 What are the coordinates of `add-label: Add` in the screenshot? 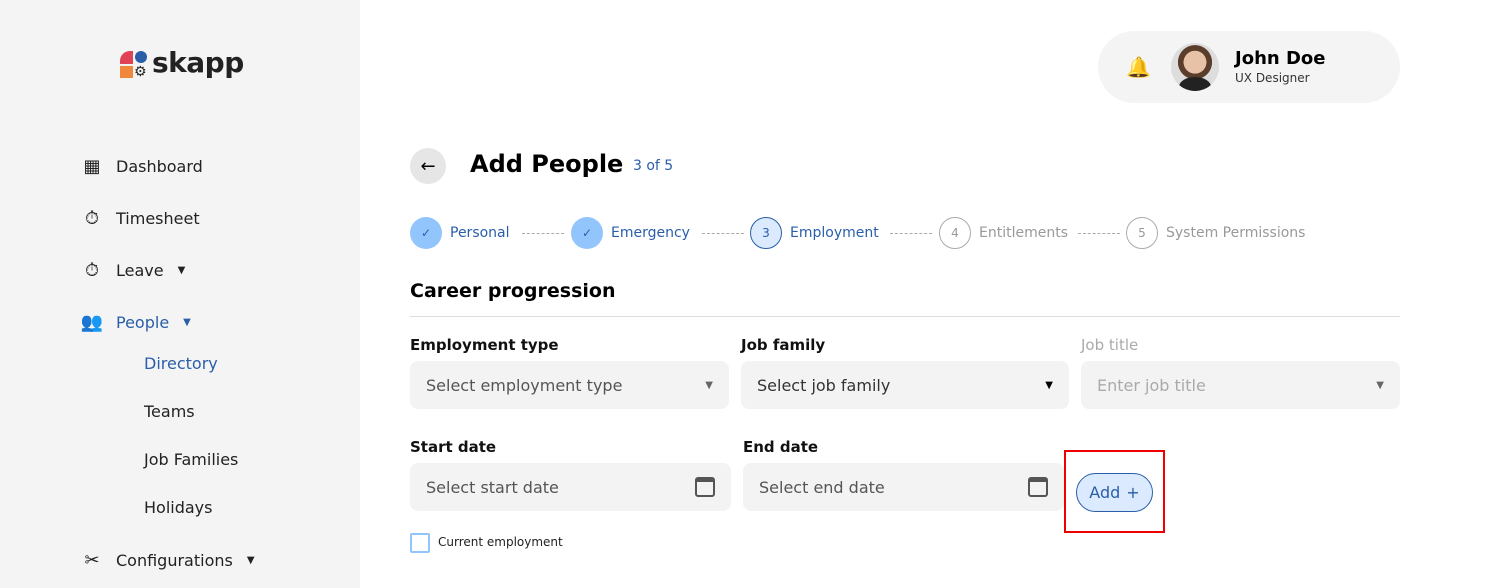 It's located at (1105, 492).